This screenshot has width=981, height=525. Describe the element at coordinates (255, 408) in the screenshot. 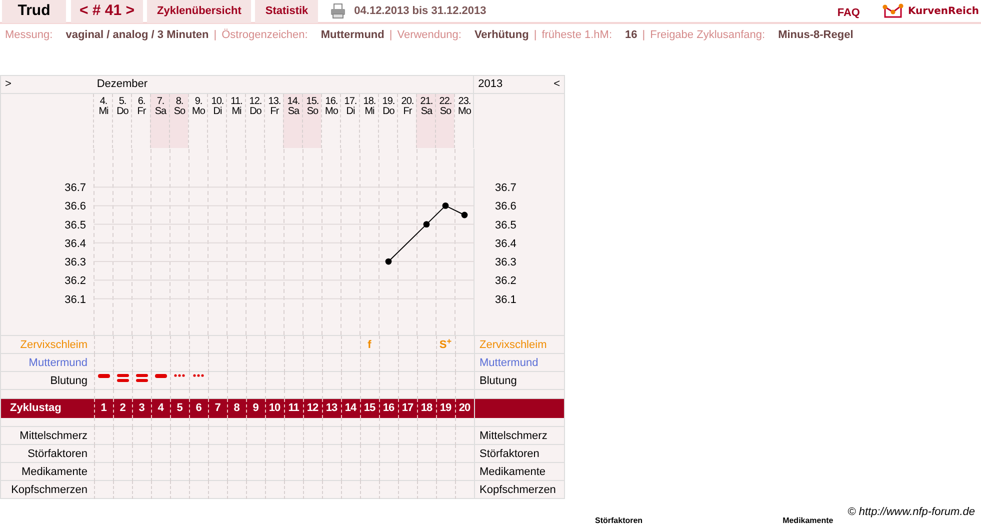

I see `cycle-day-number: 9` at that location.